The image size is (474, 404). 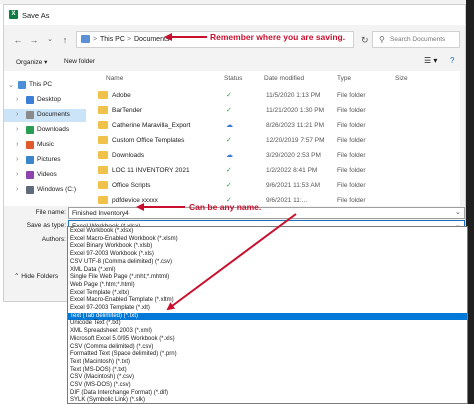 I want to click on file-type-option: Text (Macintosh) (*.txt), so click(x=267, y=363).